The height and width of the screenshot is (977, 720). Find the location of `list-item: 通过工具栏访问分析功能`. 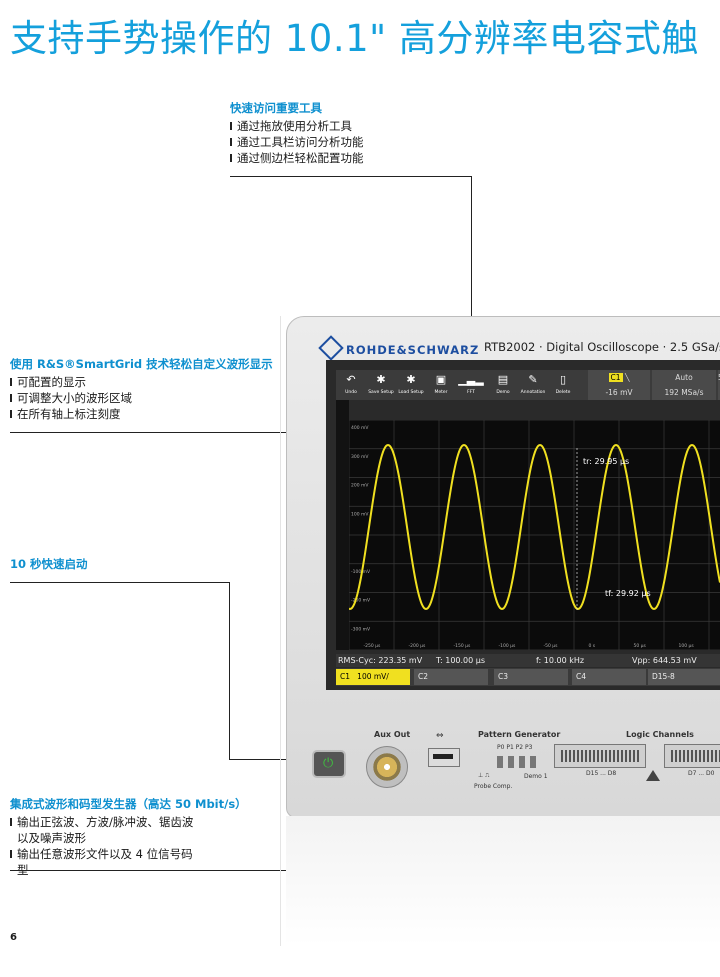

list-item: 通过工具栏访问分析功能 is located at coordinates (297, 142).